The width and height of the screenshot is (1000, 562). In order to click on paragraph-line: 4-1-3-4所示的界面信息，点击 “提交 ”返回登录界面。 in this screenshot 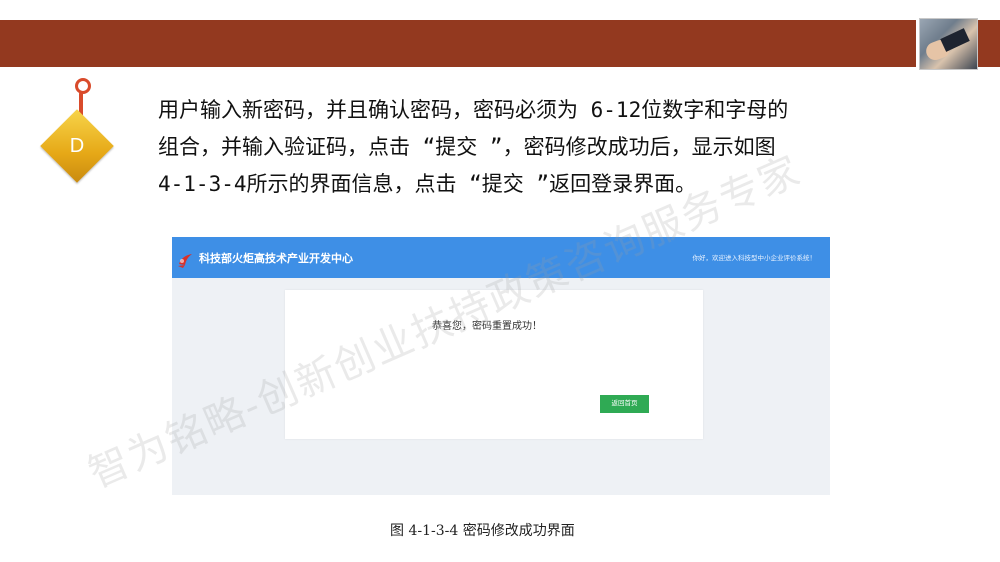, I will do `click(427, 184)`.